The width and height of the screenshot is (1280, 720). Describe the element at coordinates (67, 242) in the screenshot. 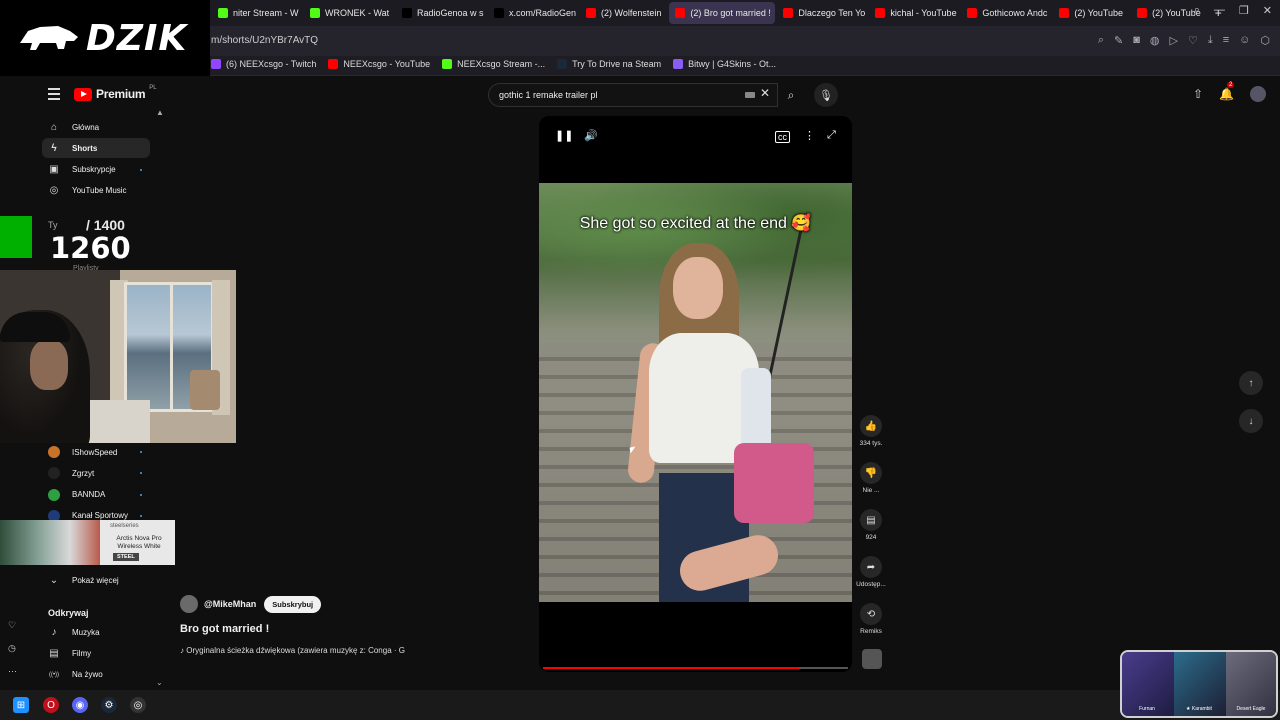

I see `score-overlay: Ty / 1400 1260` at that location.